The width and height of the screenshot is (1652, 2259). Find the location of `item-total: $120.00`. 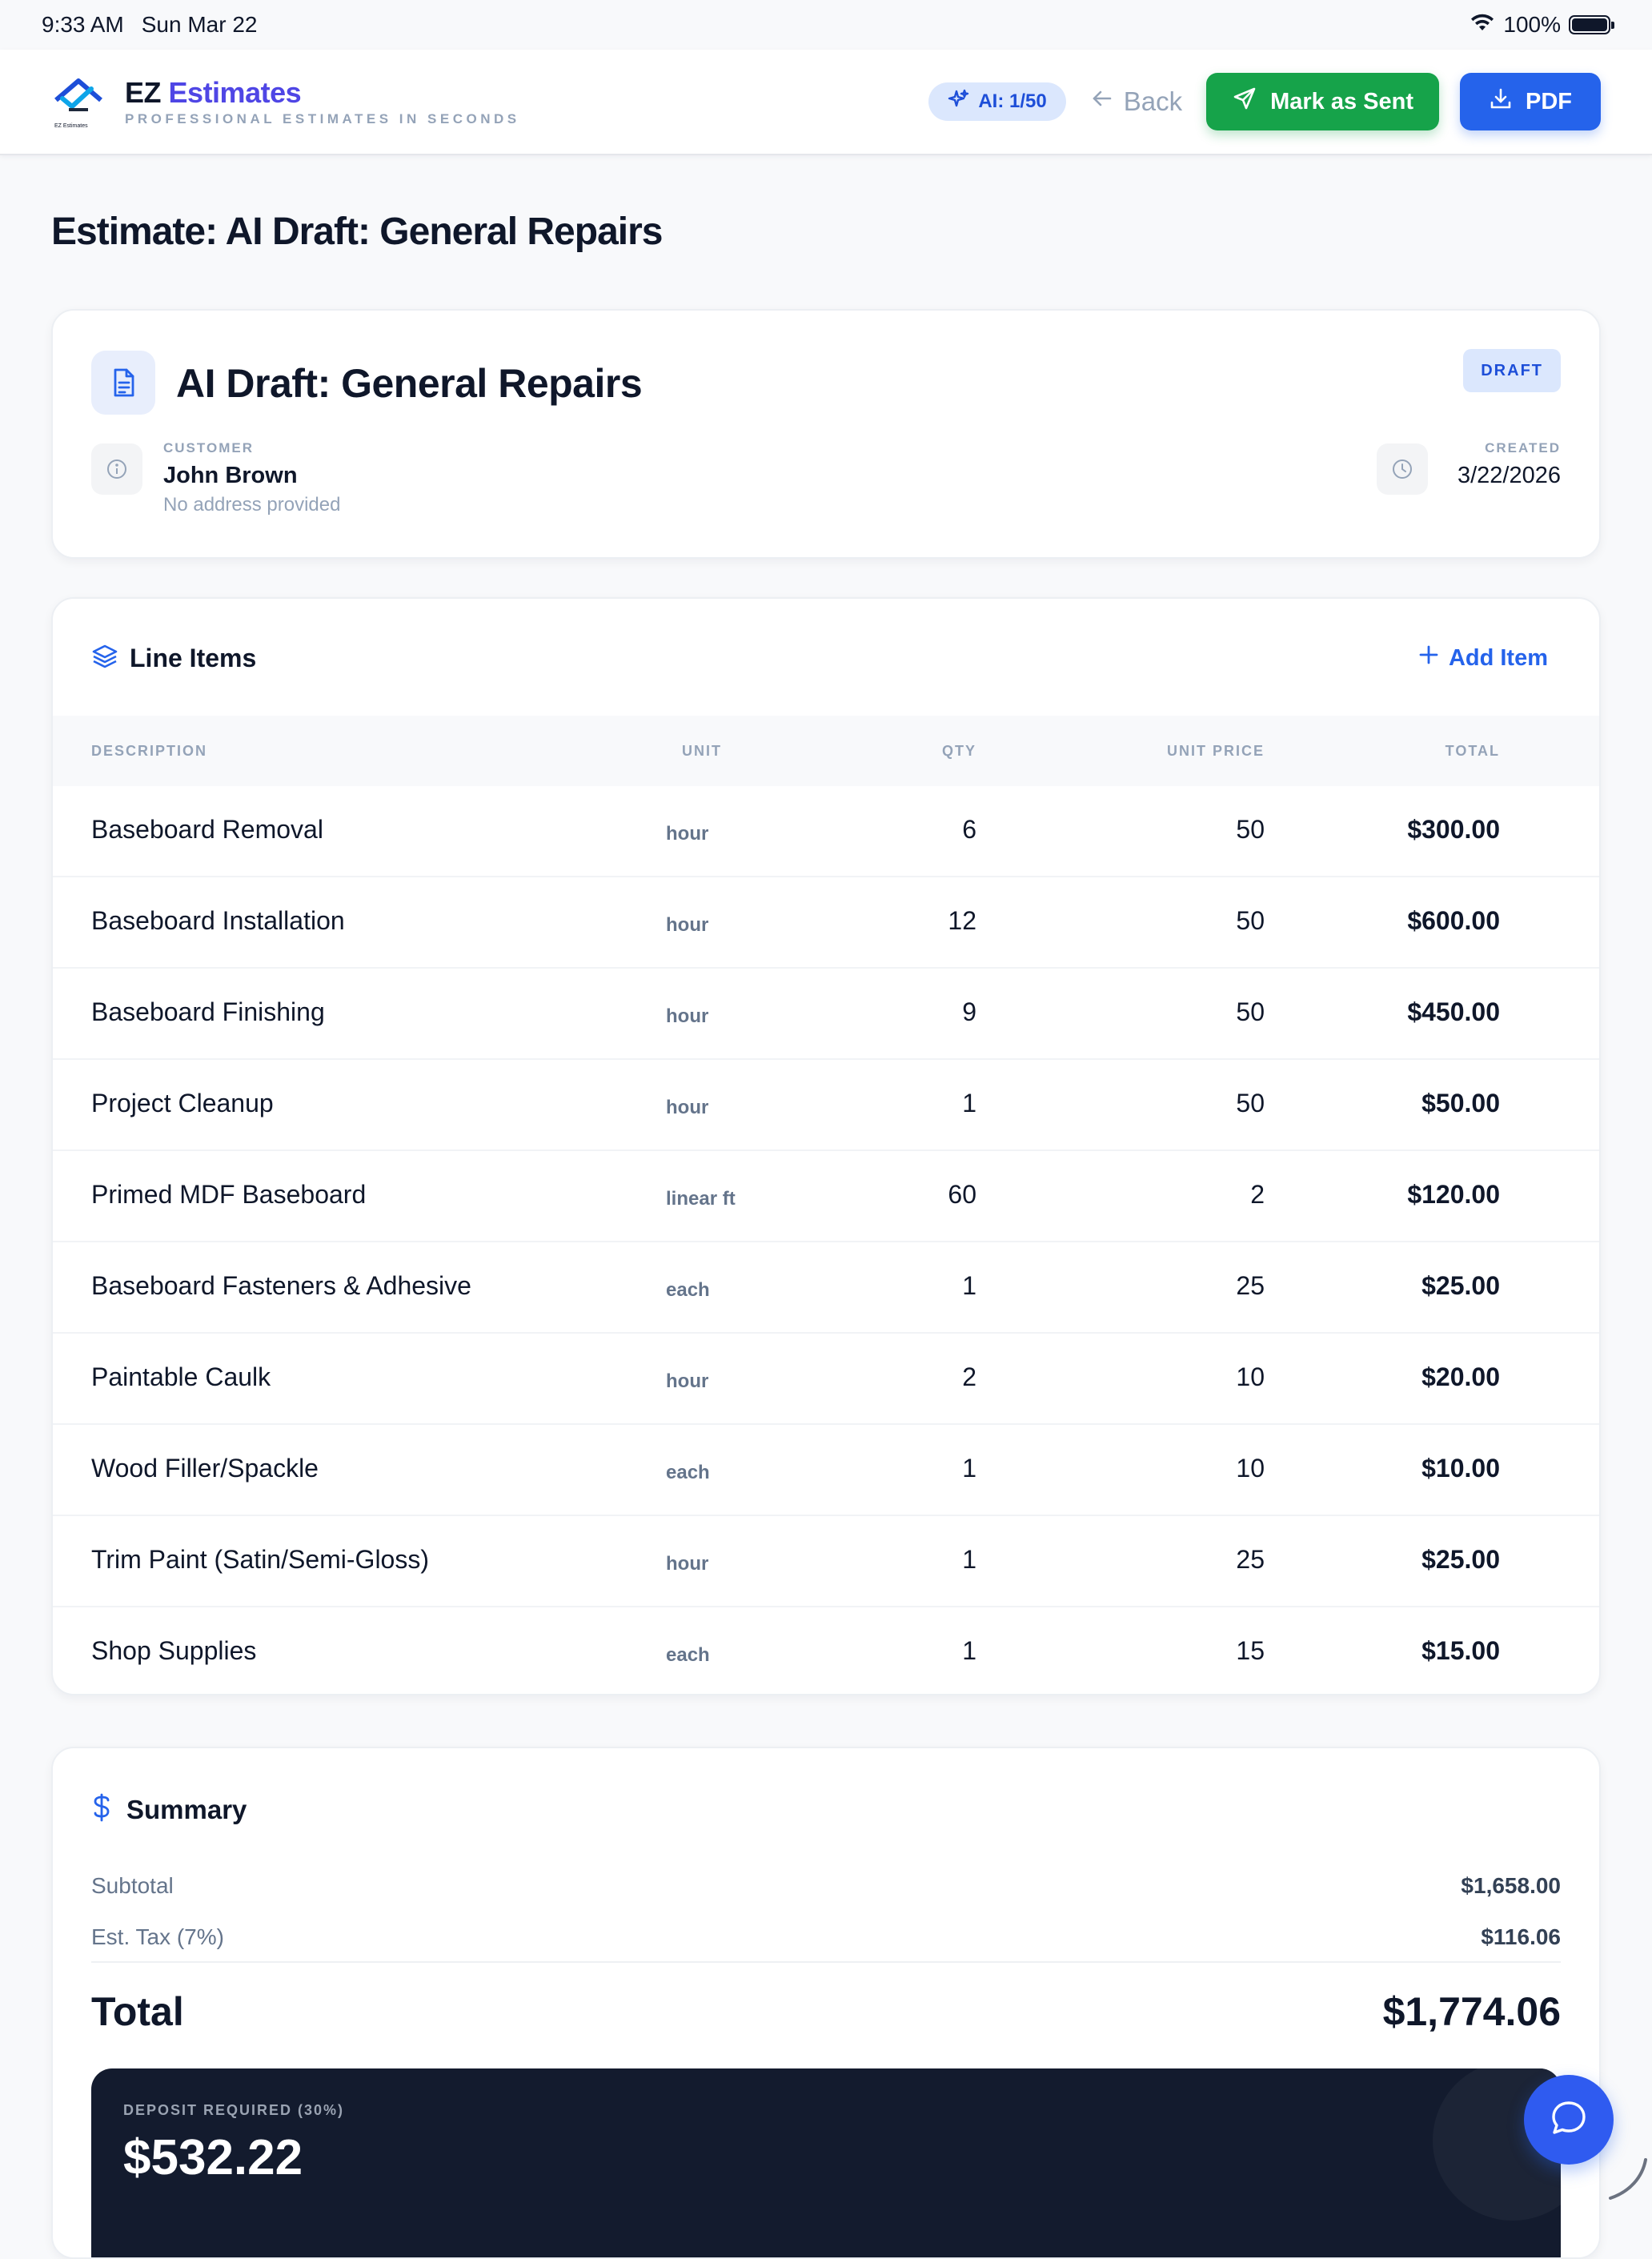

item-total: $120.00 is located at coordinates (1453, 1194).